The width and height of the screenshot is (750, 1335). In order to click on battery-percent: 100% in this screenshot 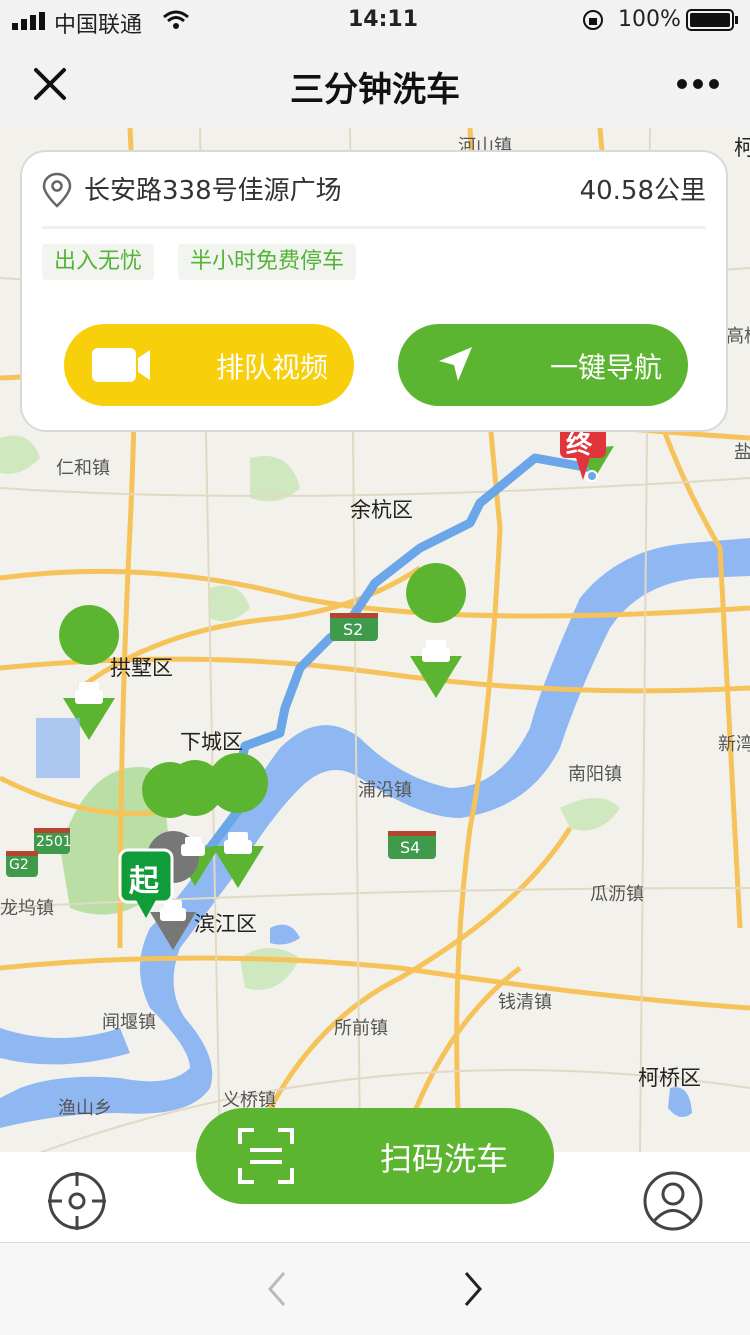, I will do `click(649, 19)`.